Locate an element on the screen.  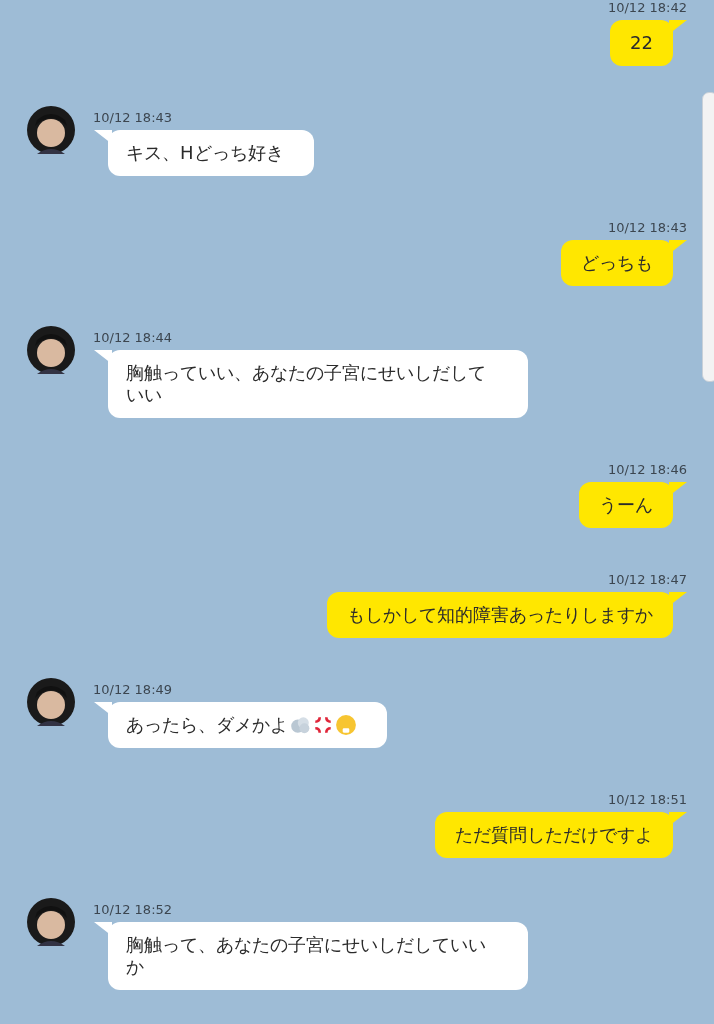
face-icon is located at coordinates (346, 725).